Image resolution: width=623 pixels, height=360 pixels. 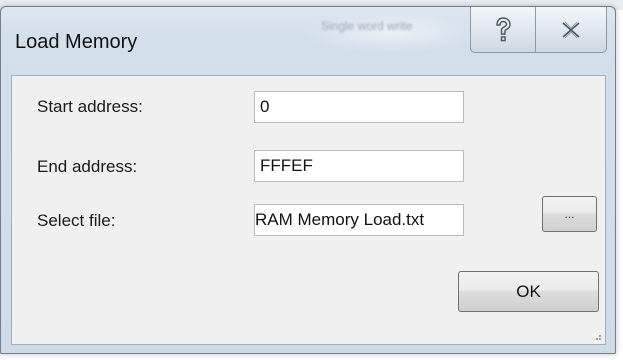 What do you see at coordinates (76, 220) in the screenshot?
I see `select-file-label: Select file:` at bounding box center [76, 220].